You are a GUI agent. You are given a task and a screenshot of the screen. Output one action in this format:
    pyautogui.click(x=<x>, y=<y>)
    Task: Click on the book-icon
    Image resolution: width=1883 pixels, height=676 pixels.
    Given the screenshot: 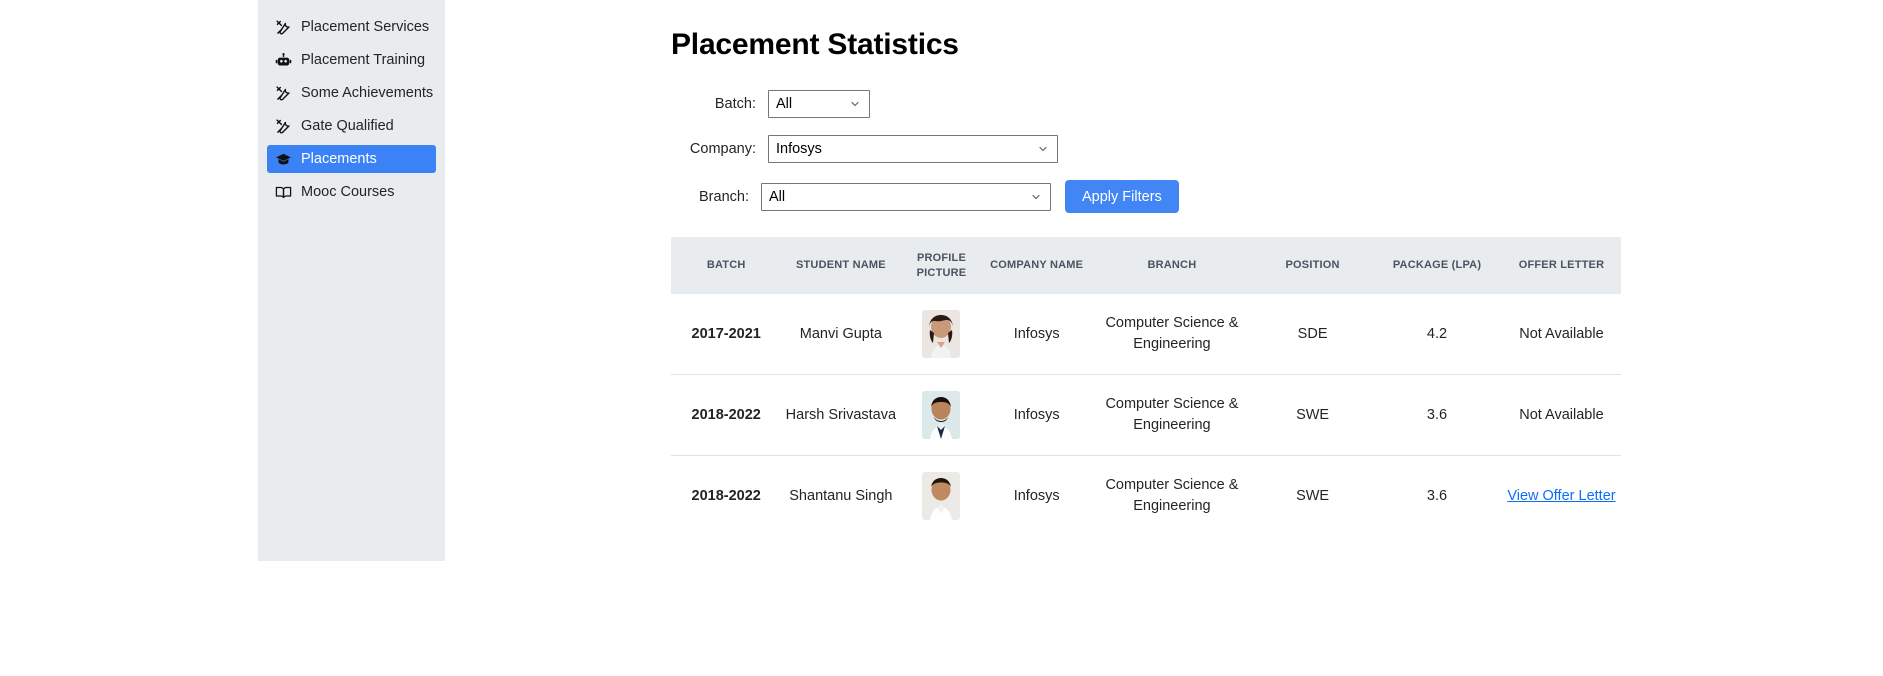 What is the action you would take?
    pyautogui.click(x=283, y=192)
    